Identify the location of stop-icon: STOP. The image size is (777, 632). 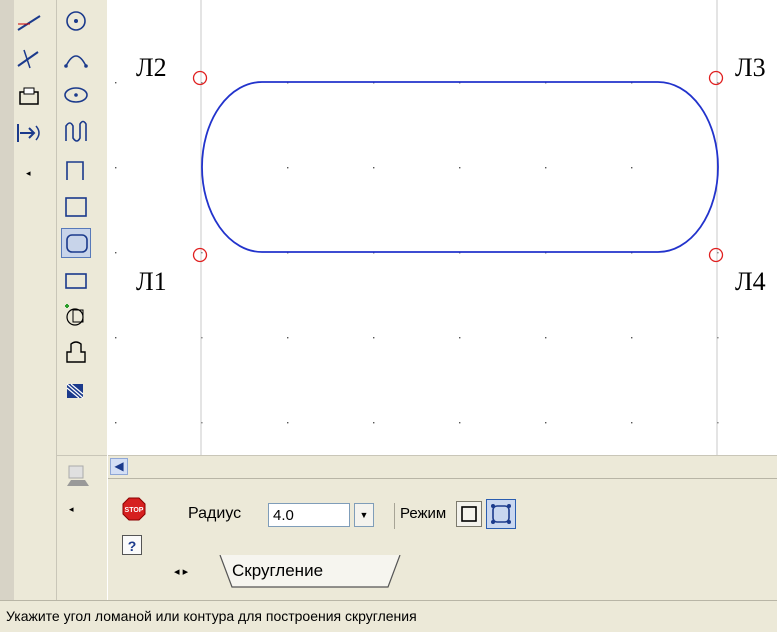
(134, 509).